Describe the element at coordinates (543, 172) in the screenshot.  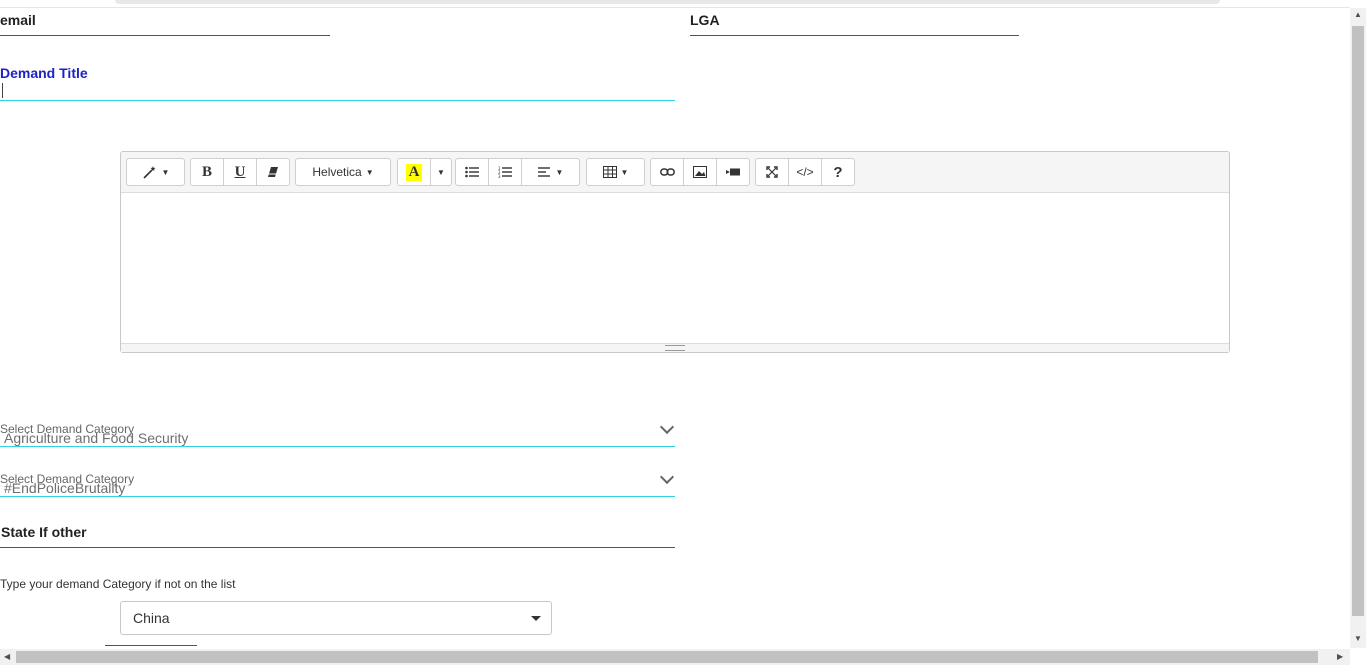
I see `align-left-icon` at that location.